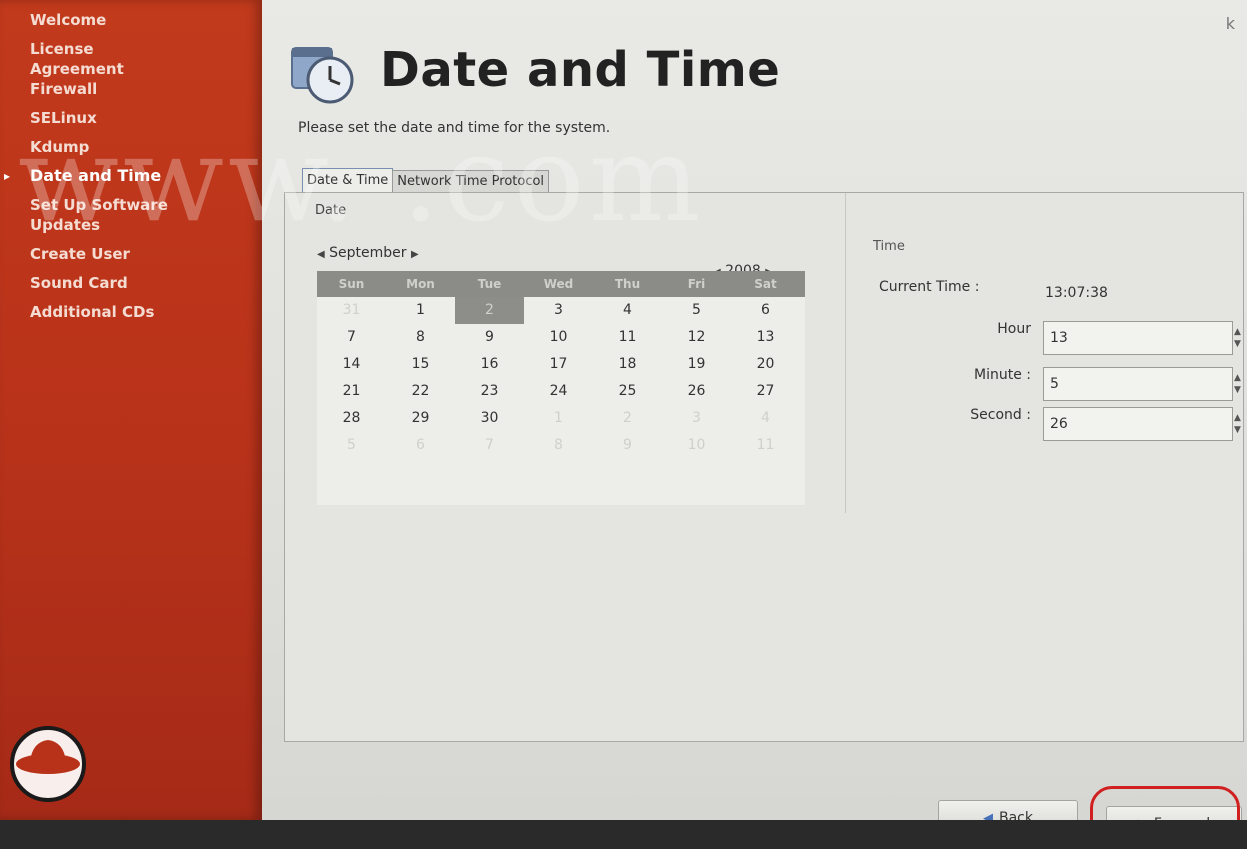  I want to click on sidebar-item-license-line1: License, so click(62, 49).